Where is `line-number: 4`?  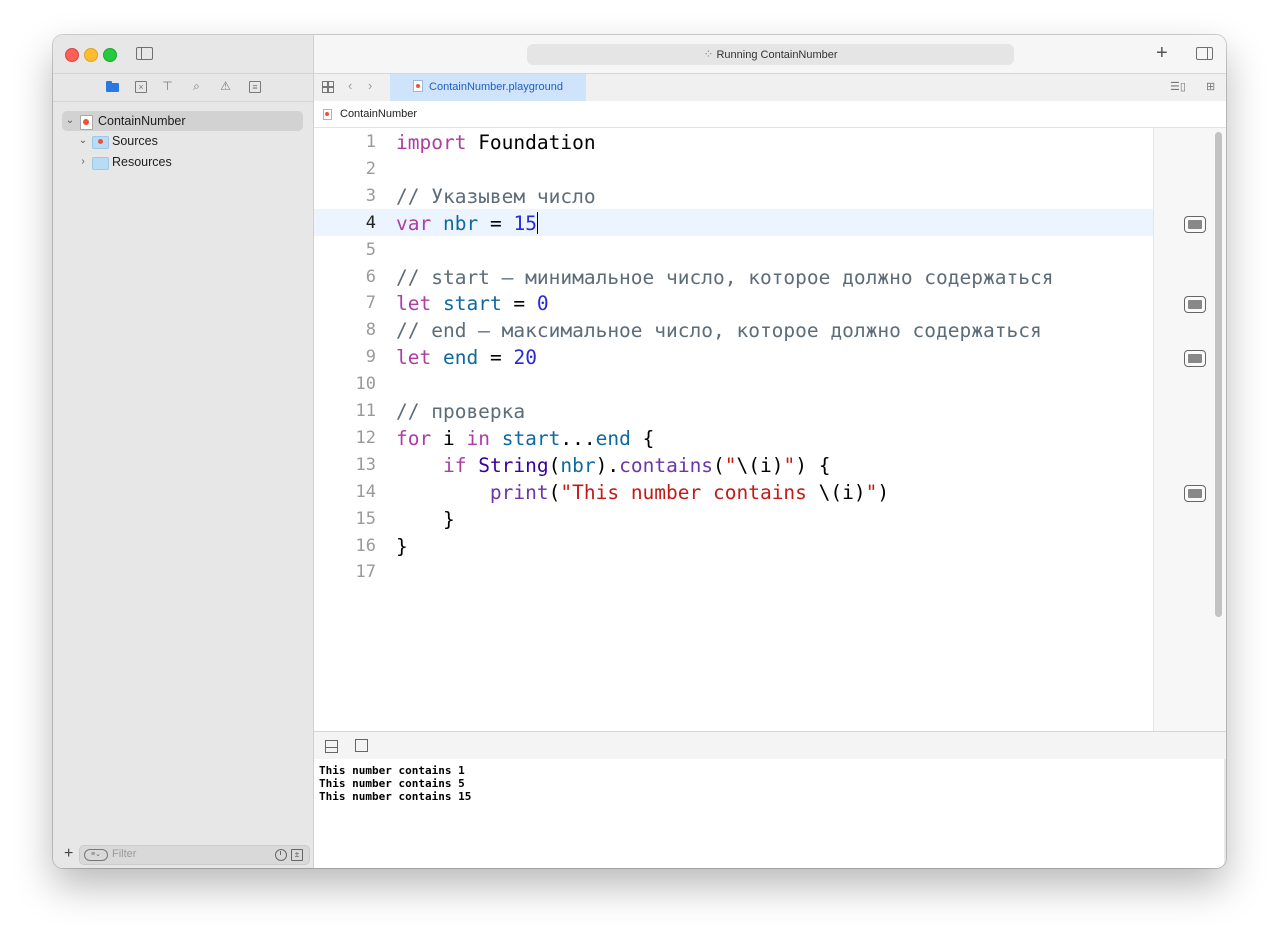
line-number: 4 is located at coordinates (370, 222).